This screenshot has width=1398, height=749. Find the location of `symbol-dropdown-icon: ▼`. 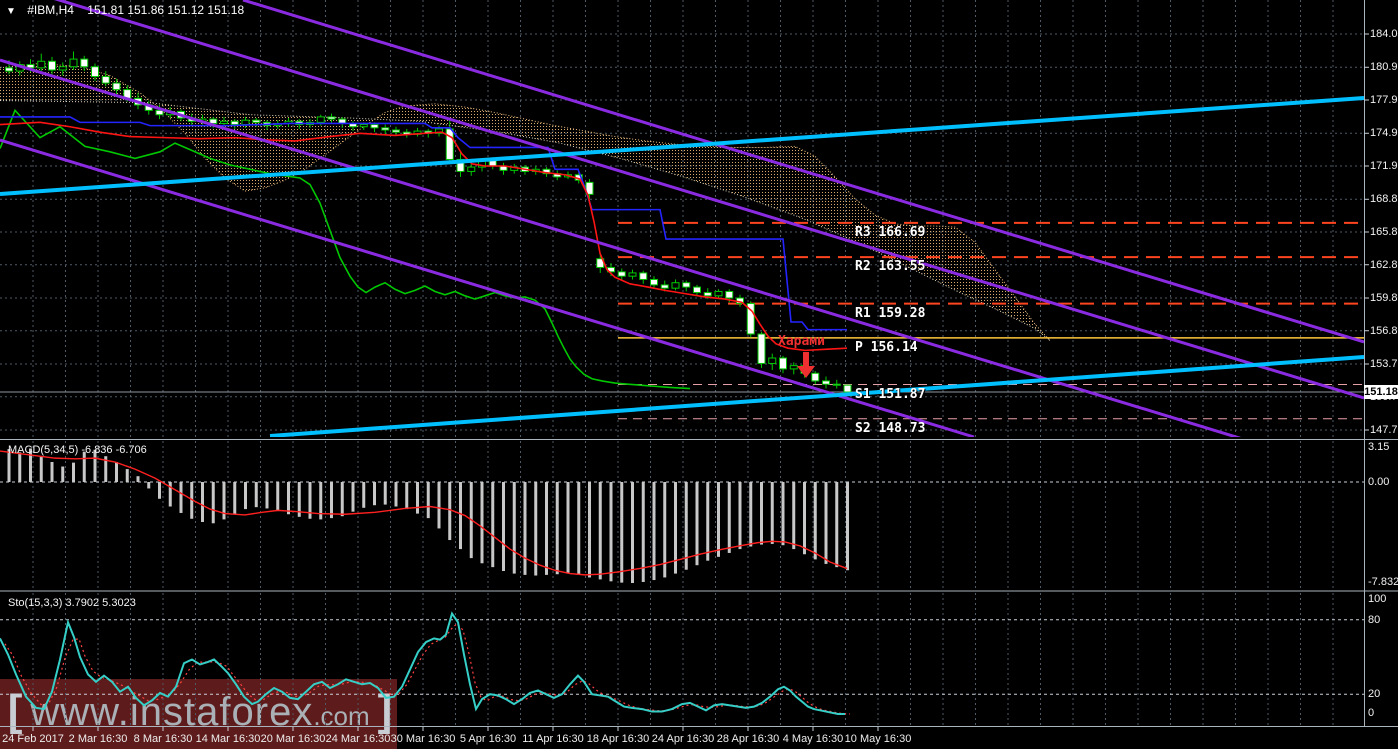

symbol-dropdown-icon: ▼ is located at coordinates (11, 11).